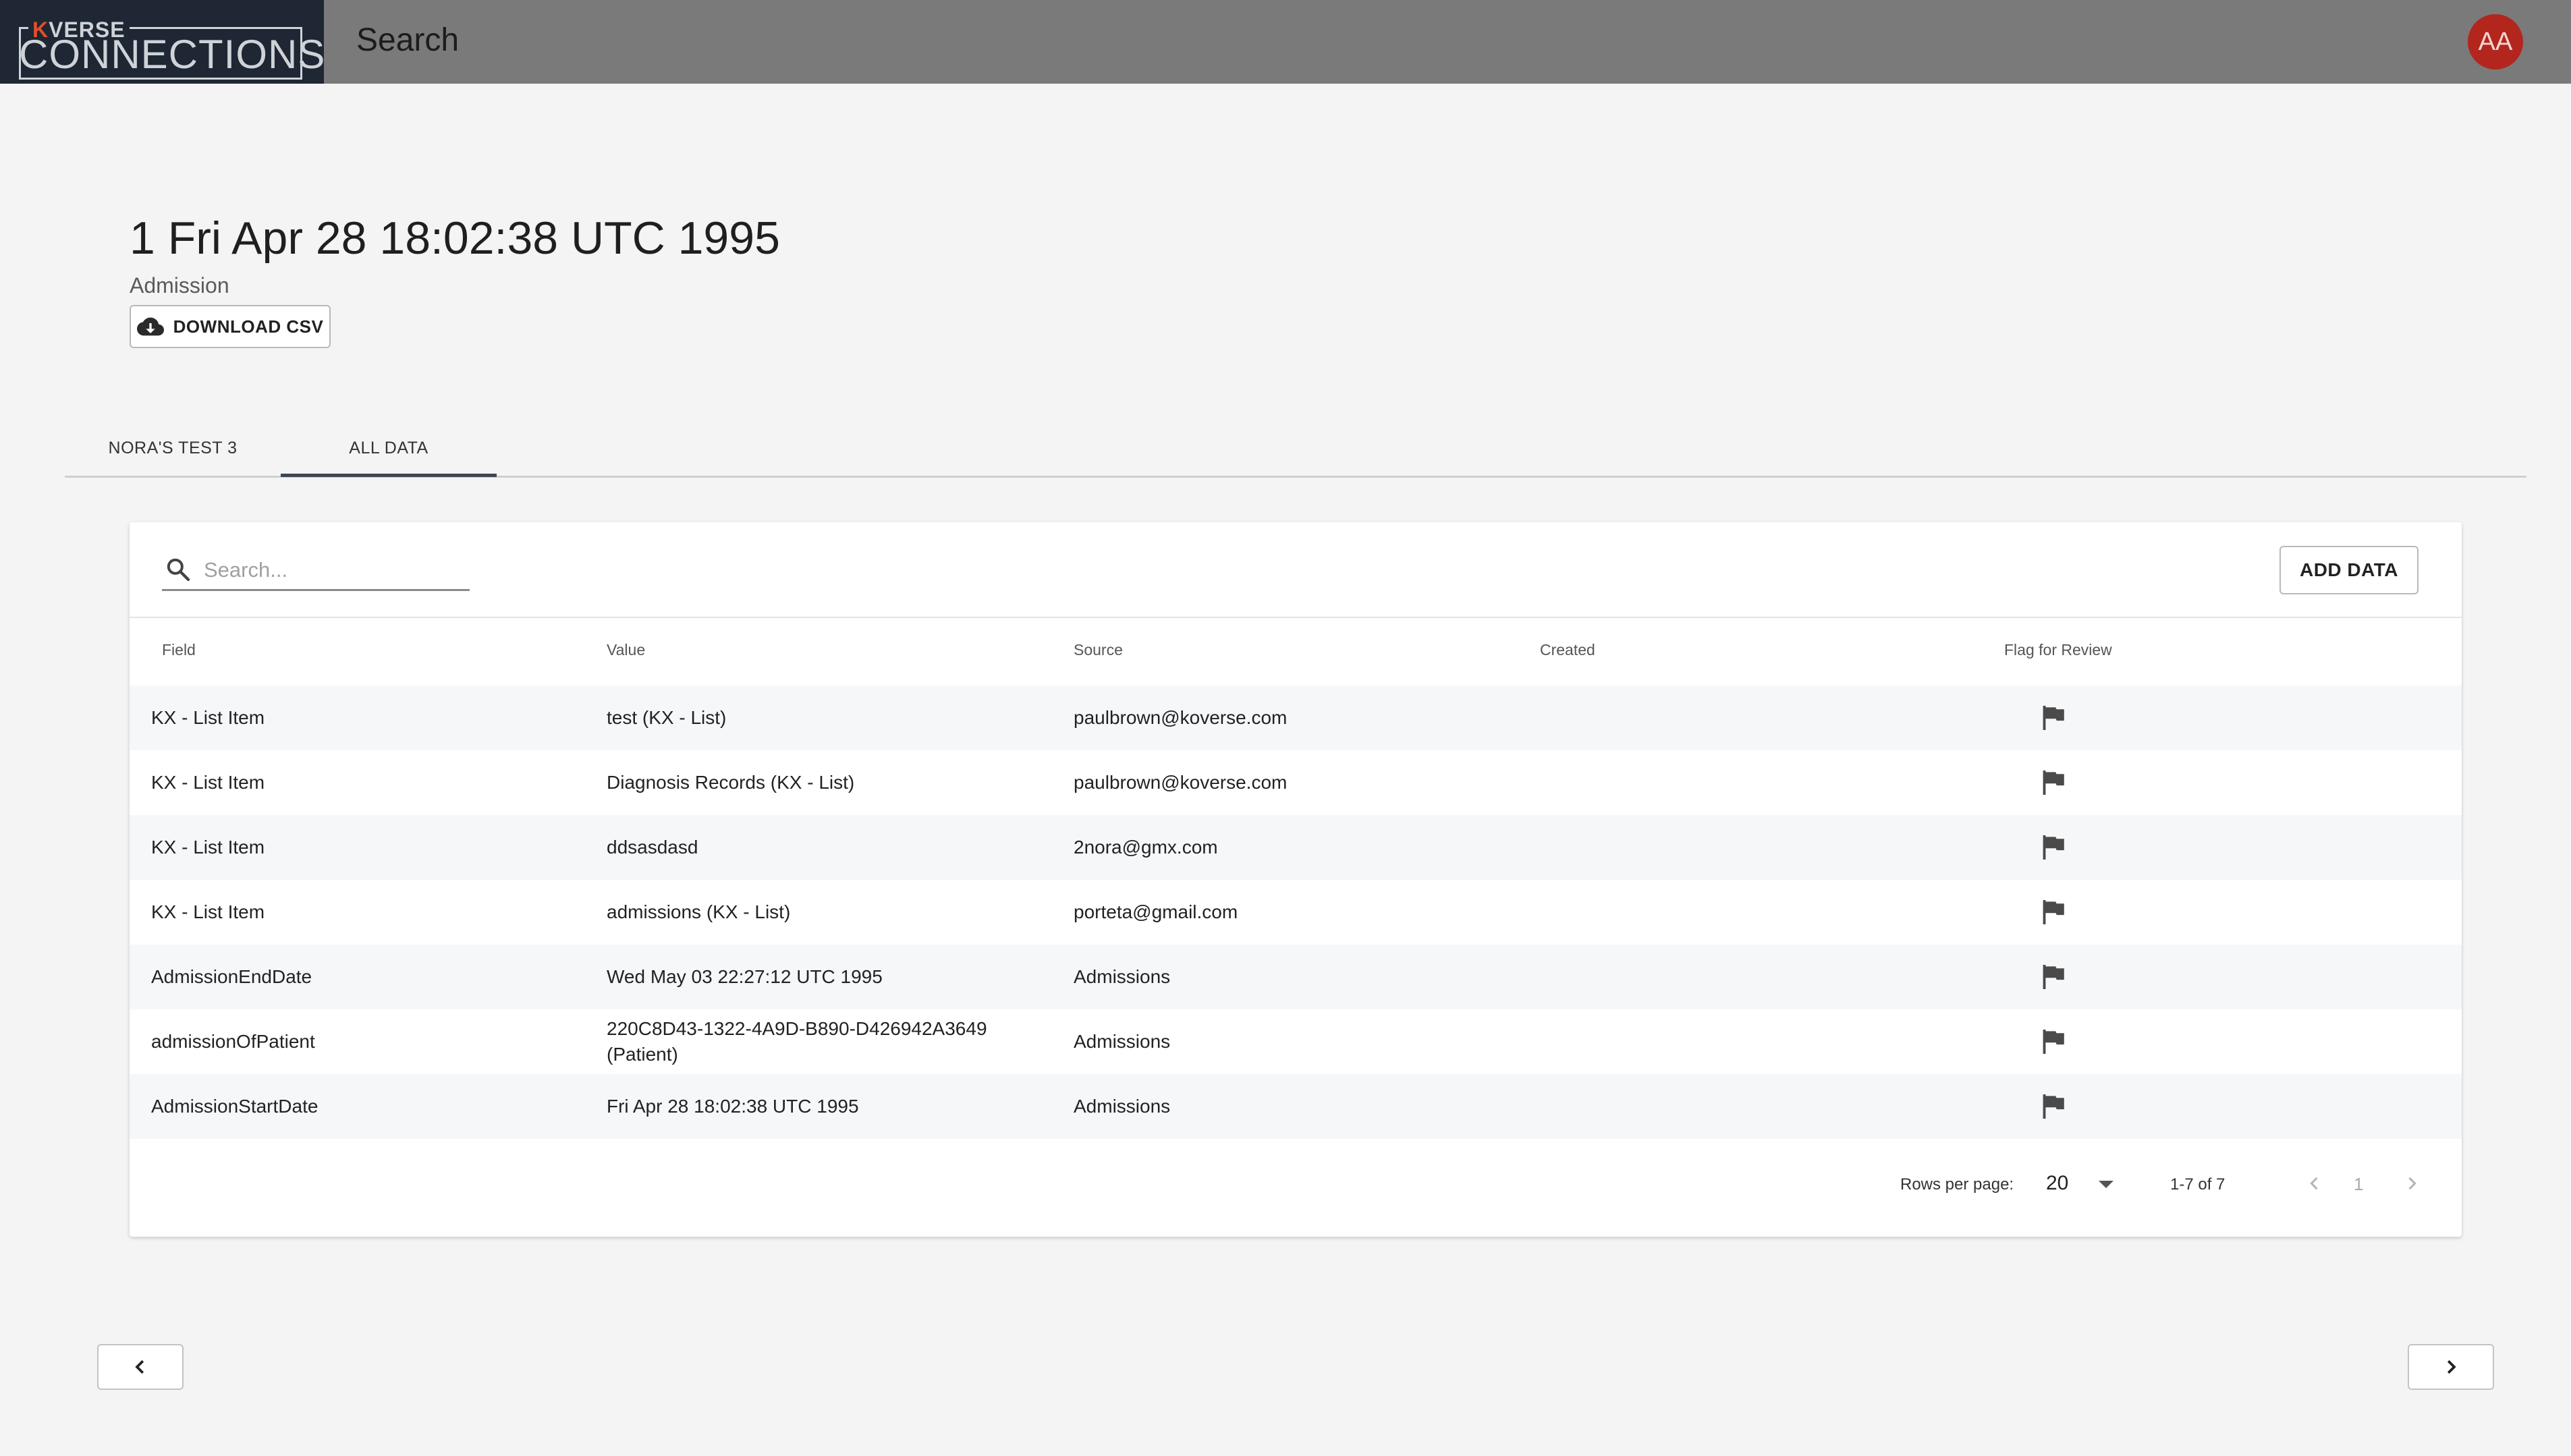 This screenshot has width=2571, height=1456. Describe the element at coordinates (1285, 42) in the screenshot. I see `top-app-bar: KVERSE CONNECTIONS Search AA` at that location.